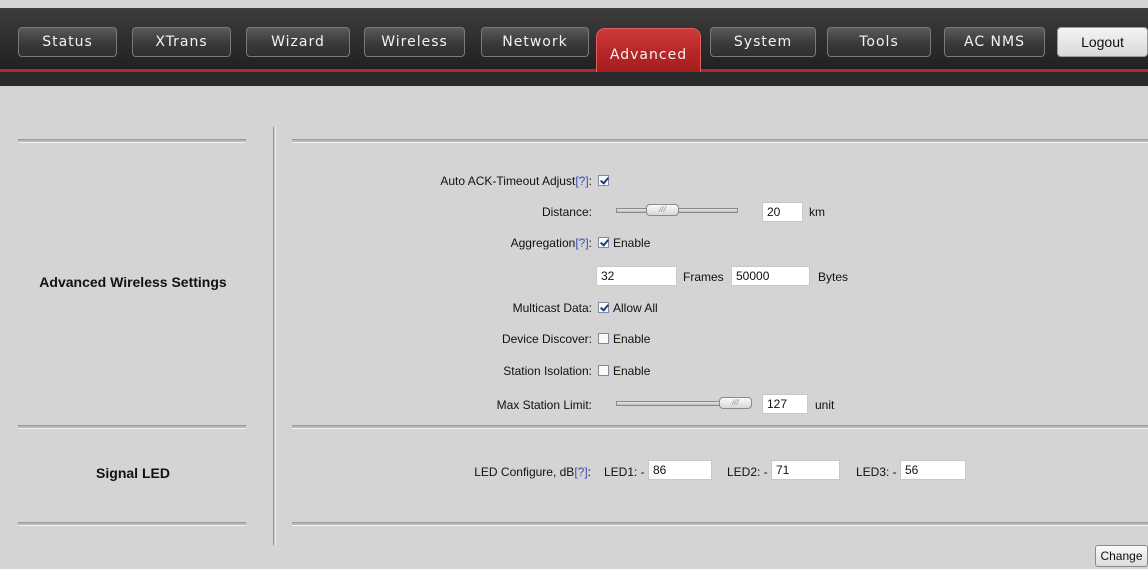 The height and width of the screenshot is (569, 1148). Describe the element at coordinates (720, 427) in the screenshot. I see `right-divider-middle` at that location.